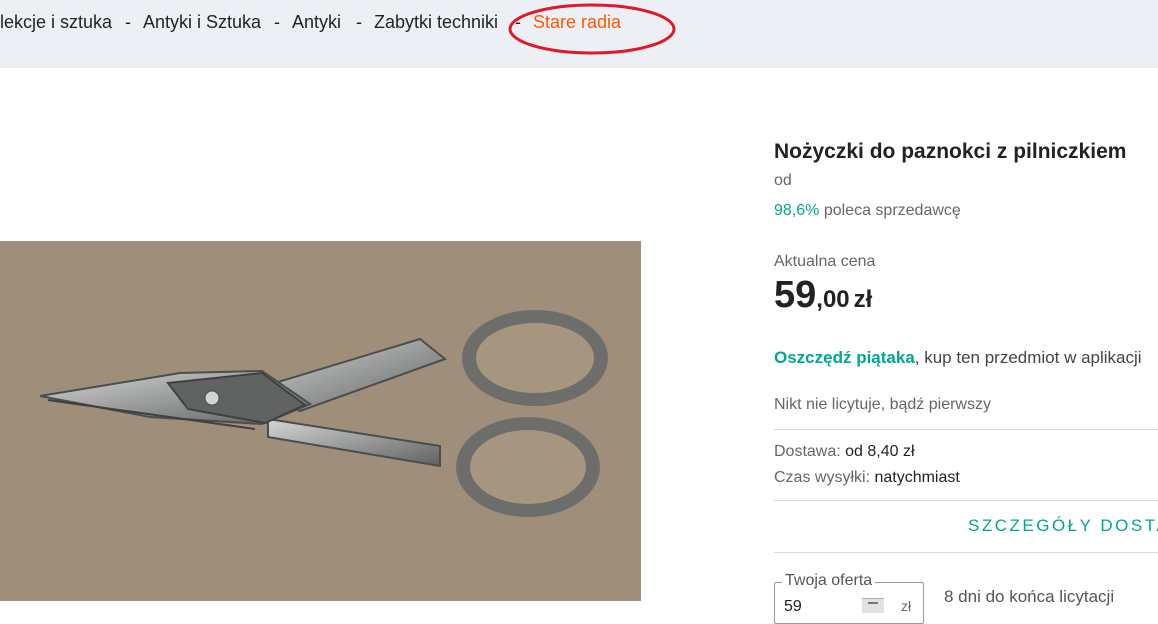  I want to click on promo-text: , kup ten przedmiot w aplikacji, so click(1028, 357).